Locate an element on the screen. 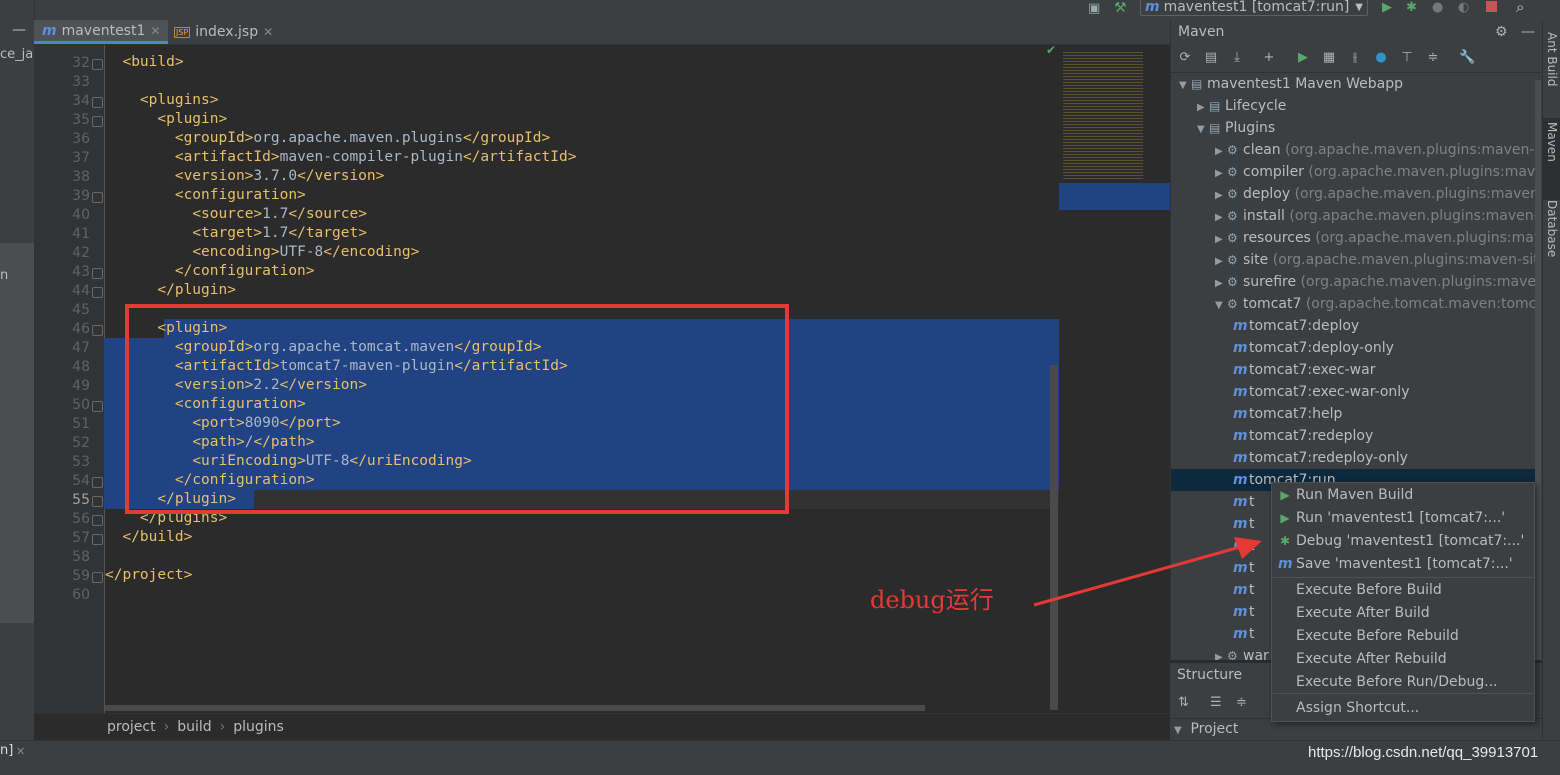 This screenshot has height=775, width=1560. tree-item-label: t is located at coordinates (1252, 502).